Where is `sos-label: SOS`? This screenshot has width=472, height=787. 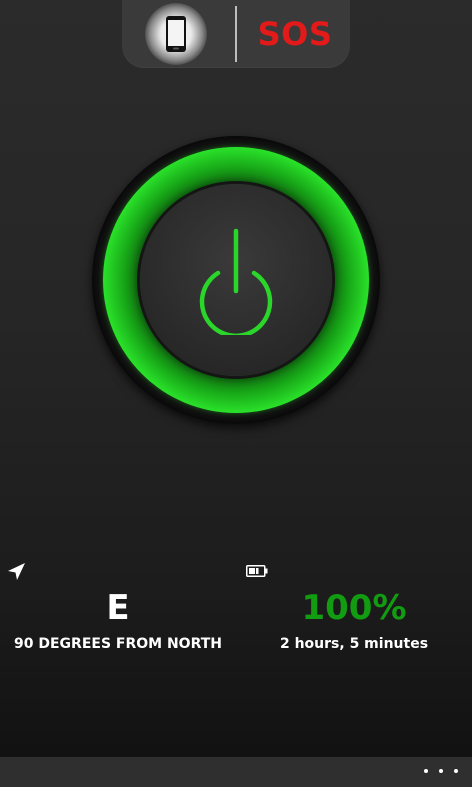
sos-label: SOS is located at coordinates (295, 34).